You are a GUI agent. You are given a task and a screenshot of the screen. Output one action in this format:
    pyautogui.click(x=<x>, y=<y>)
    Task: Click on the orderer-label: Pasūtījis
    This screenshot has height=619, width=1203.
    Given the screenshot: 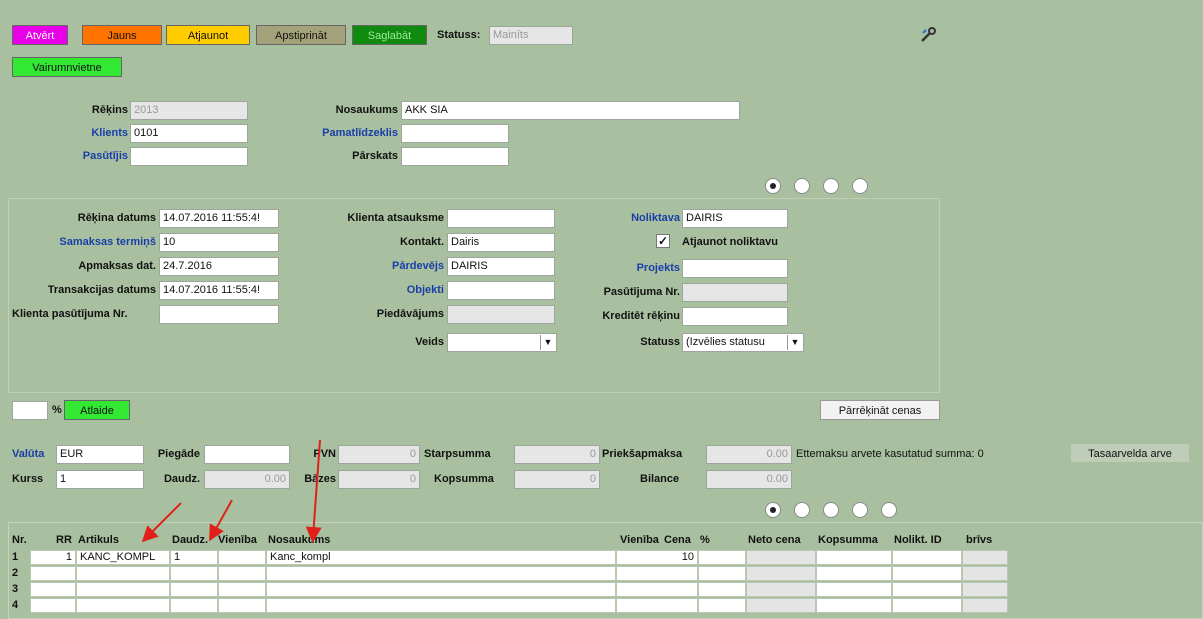 What is the action you would take?
    pyautogui.click(x=84, y=156)
    